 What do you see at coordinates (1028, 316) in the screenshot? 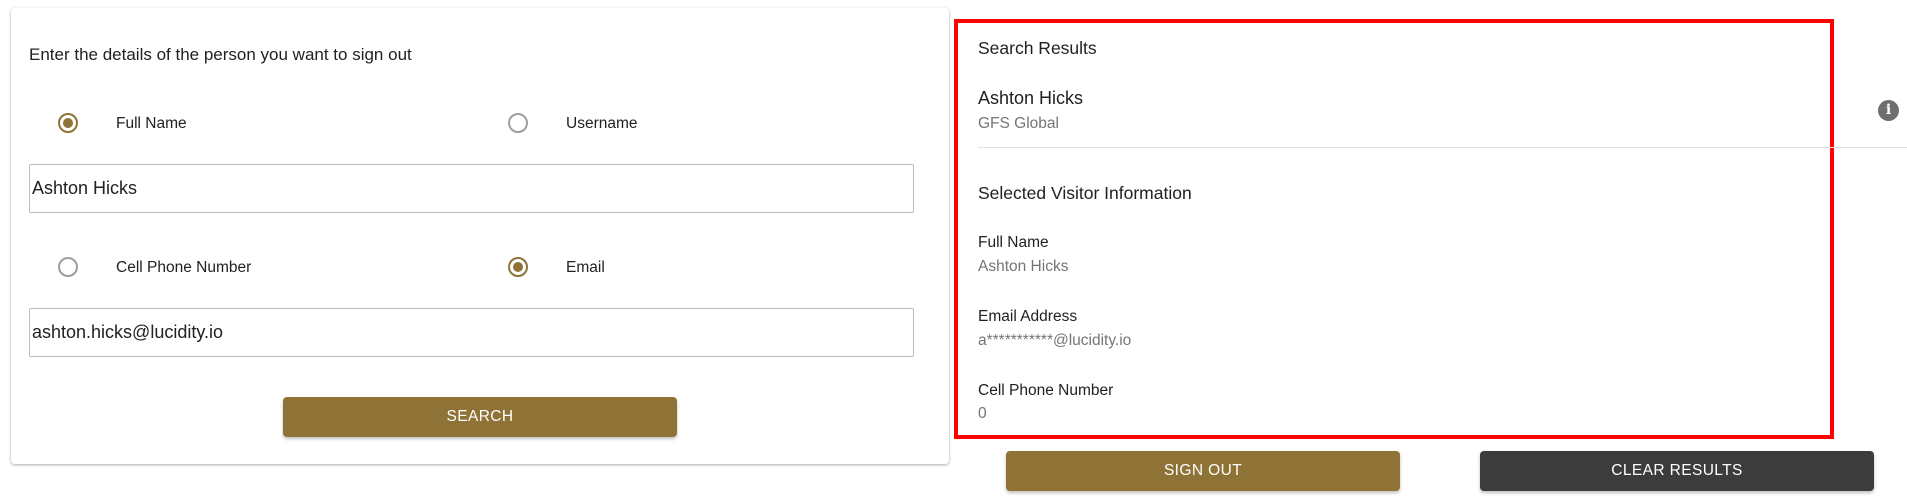
I see `visitor-email-label: Email Address` at bounding box center [1028, 316].